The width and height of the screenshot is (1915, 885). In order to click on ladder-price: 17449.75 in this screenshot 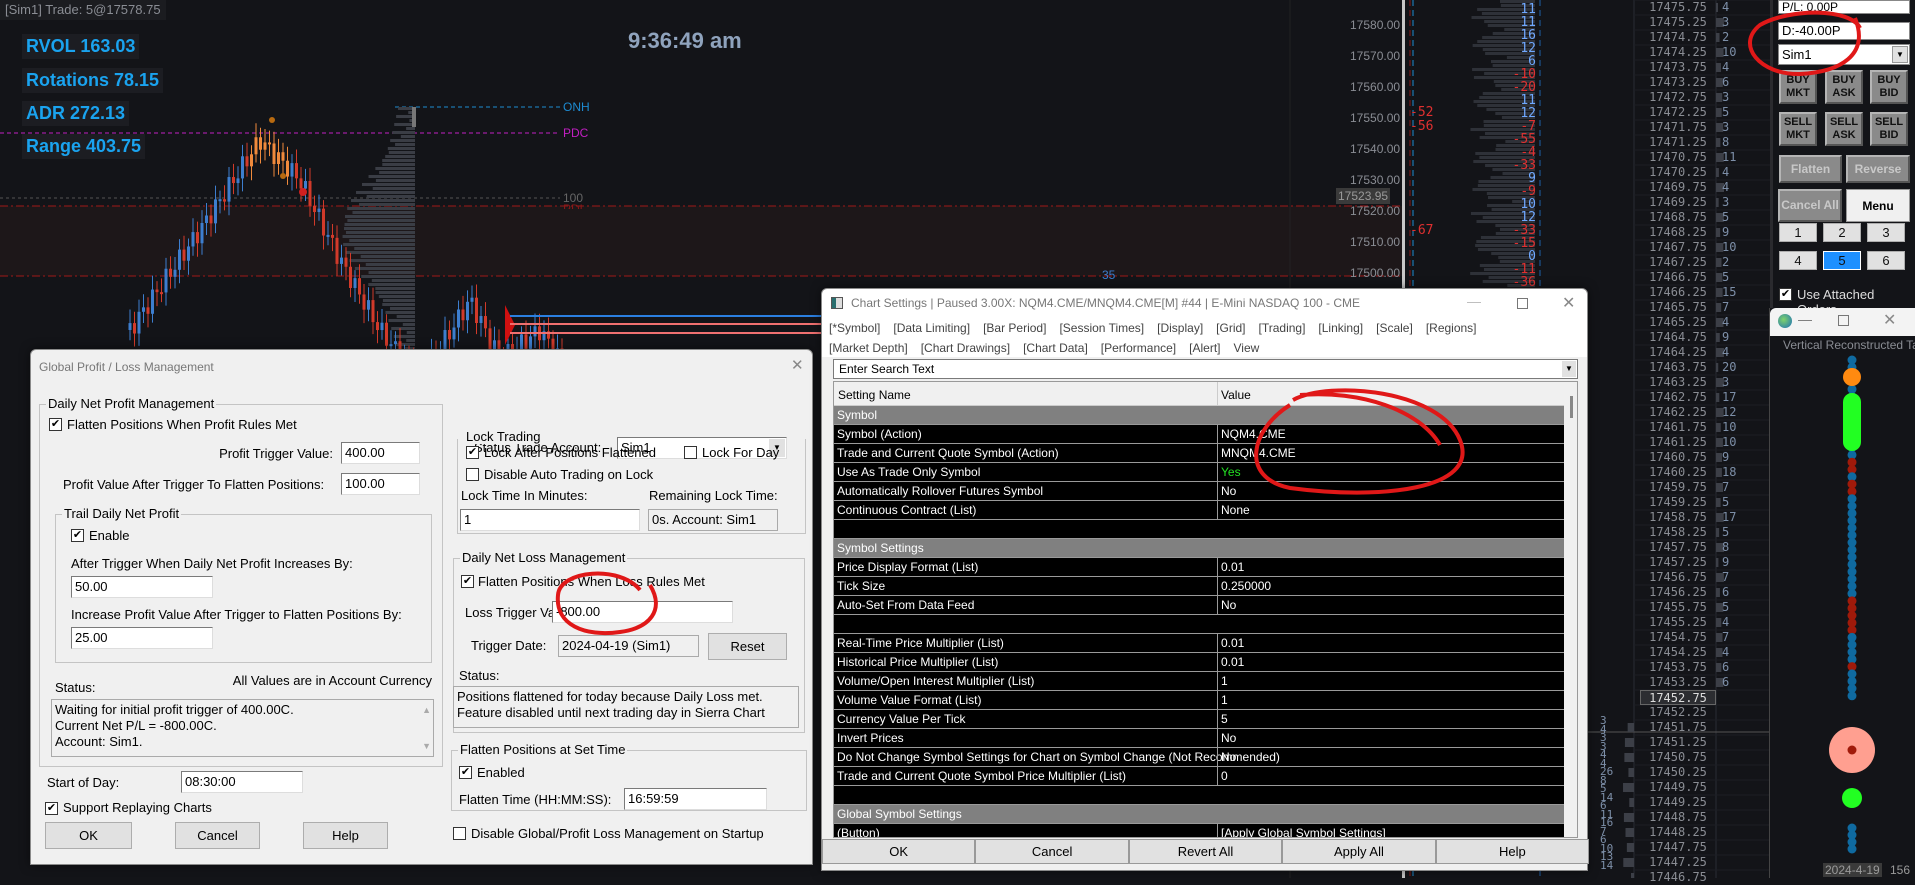, I will do `click(1678, 787)`.